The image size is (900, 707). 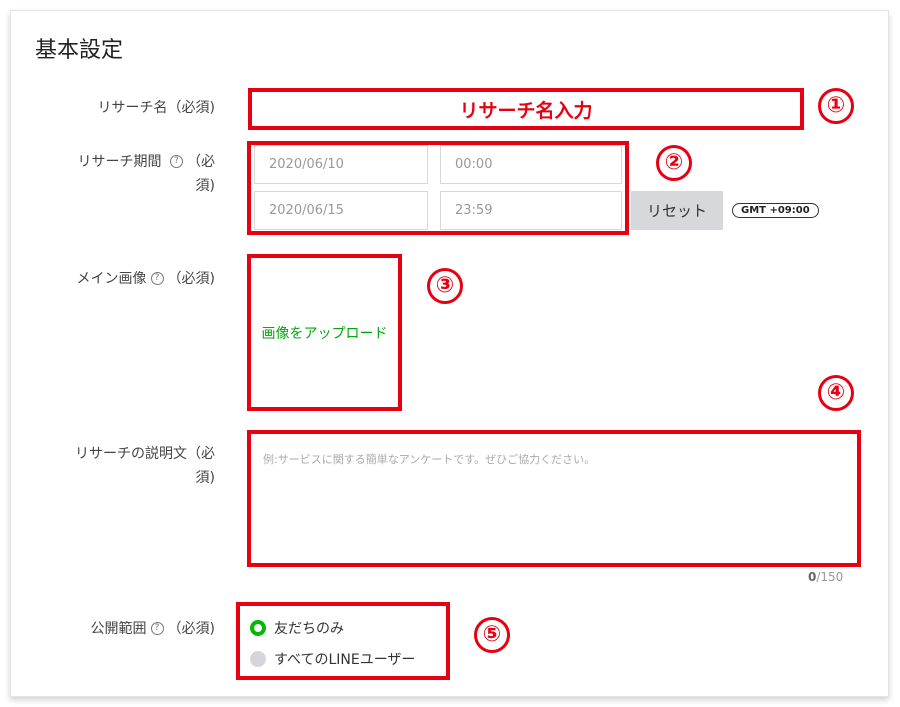 I want to click on radio-unselected-icon, so click(x=258, y=659).